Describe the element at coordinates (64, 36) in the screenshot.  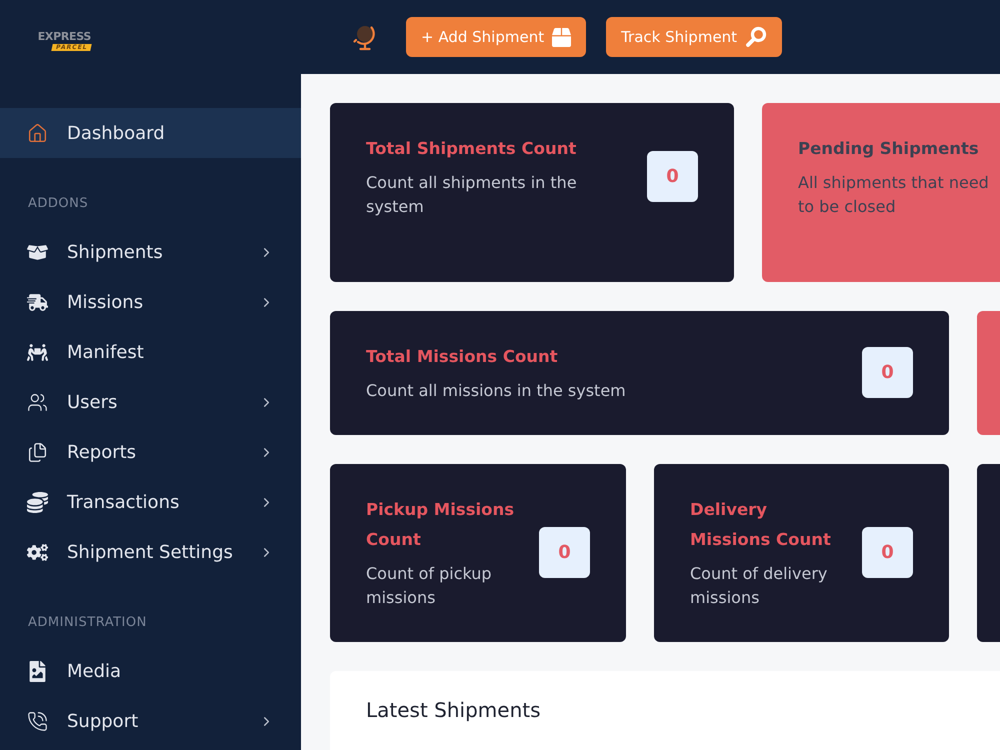
I see `logo-wordmark: EXPRESS` at that location.